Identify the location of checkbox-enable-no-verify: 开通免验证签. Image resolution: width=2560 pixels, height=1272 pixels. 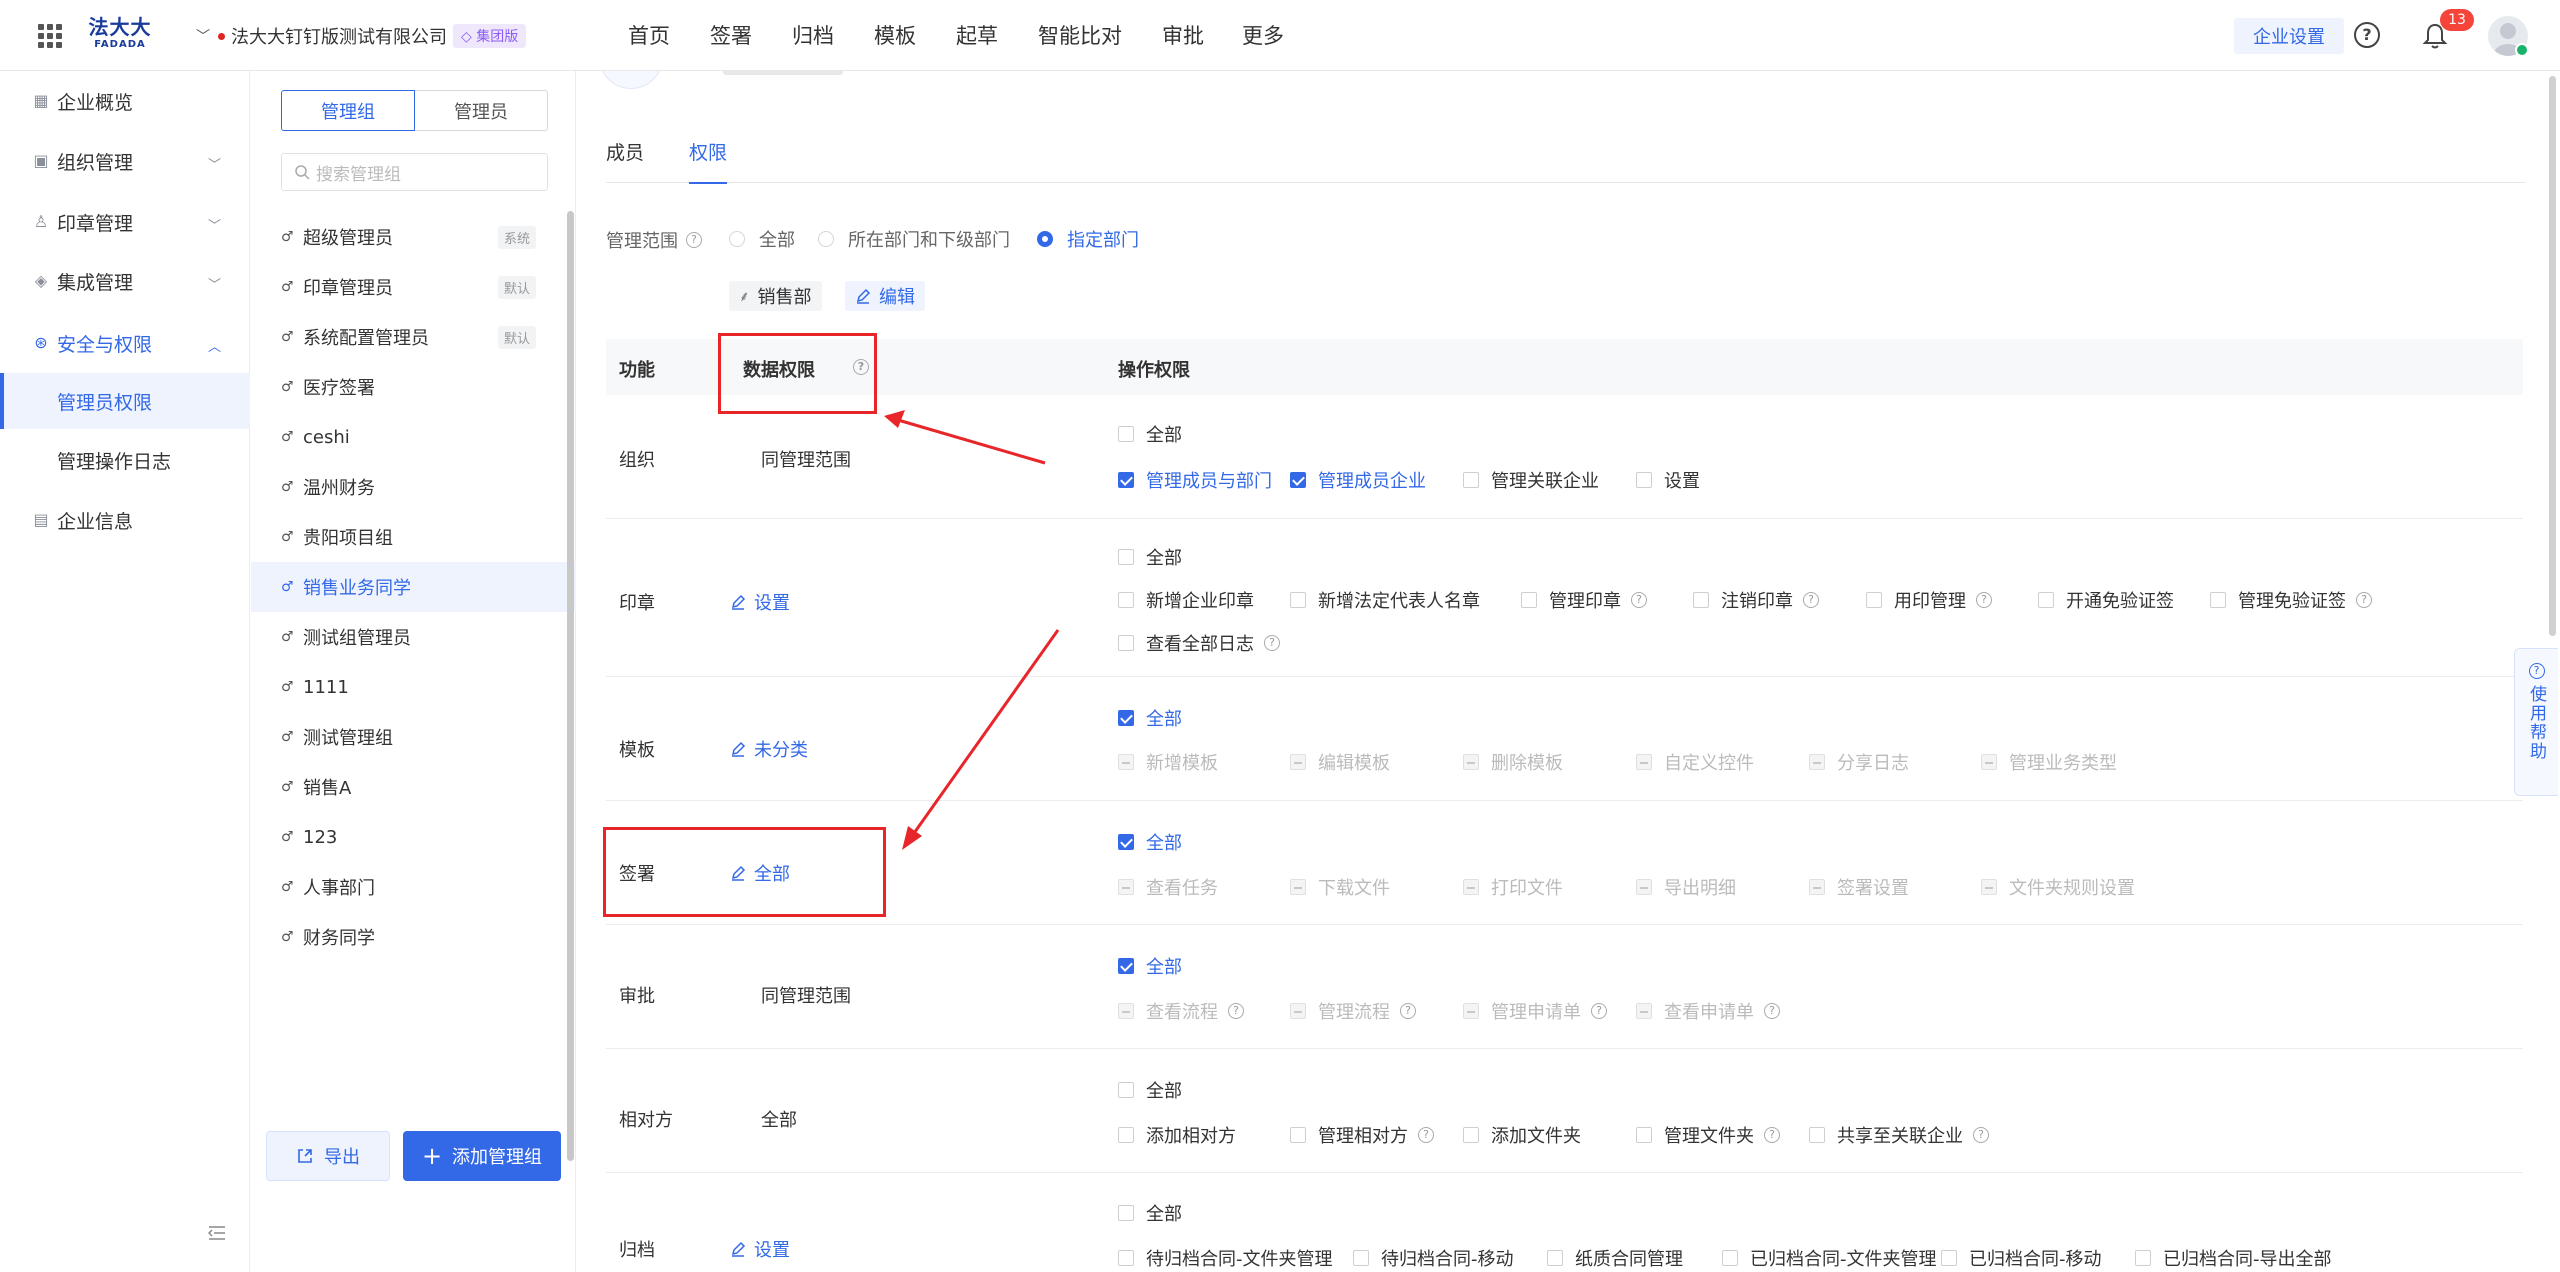
(2106, 600).